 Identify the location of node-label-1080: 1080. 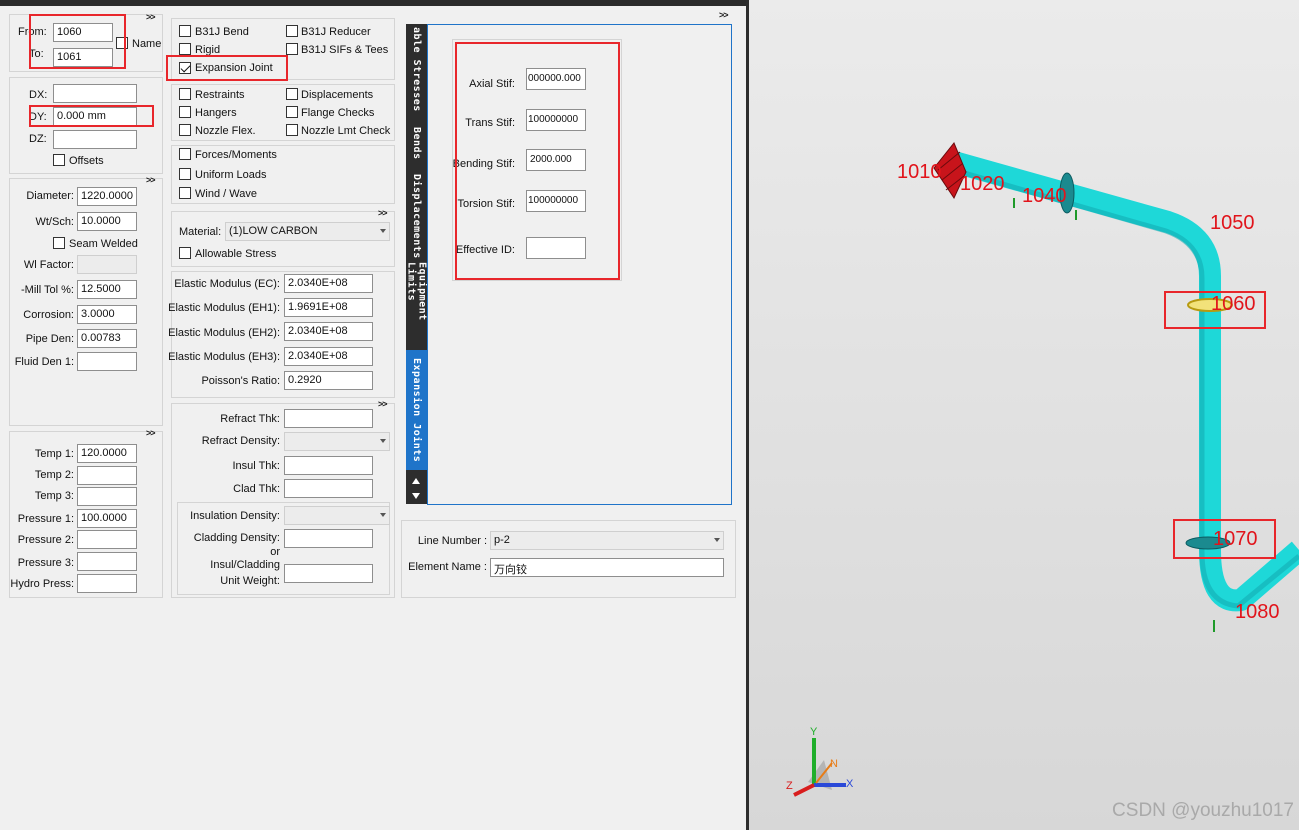
(1257, 612).